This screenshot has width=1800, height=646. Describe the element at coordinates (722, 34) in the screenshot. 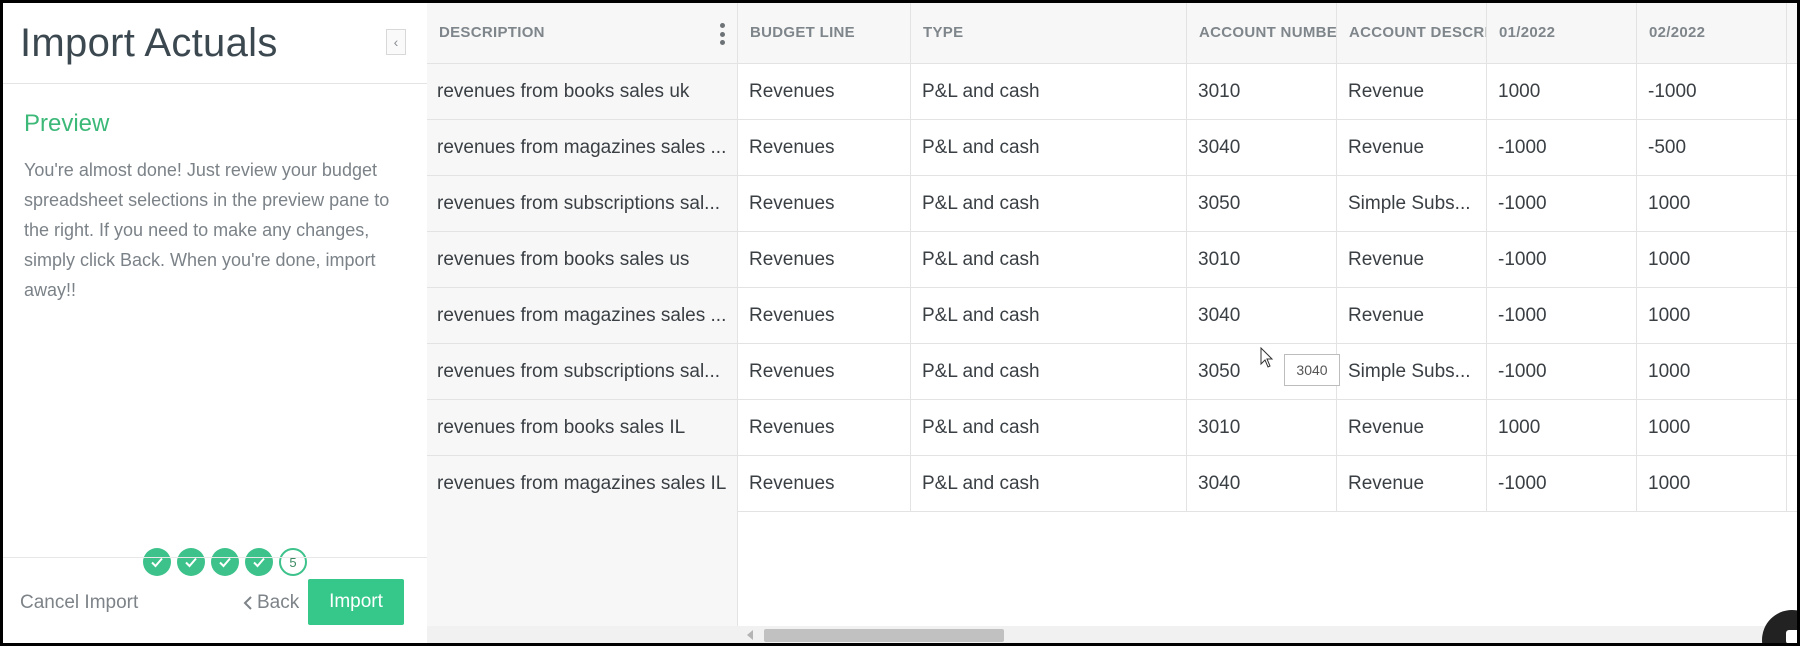

I see `column-menu-icon` at that location.